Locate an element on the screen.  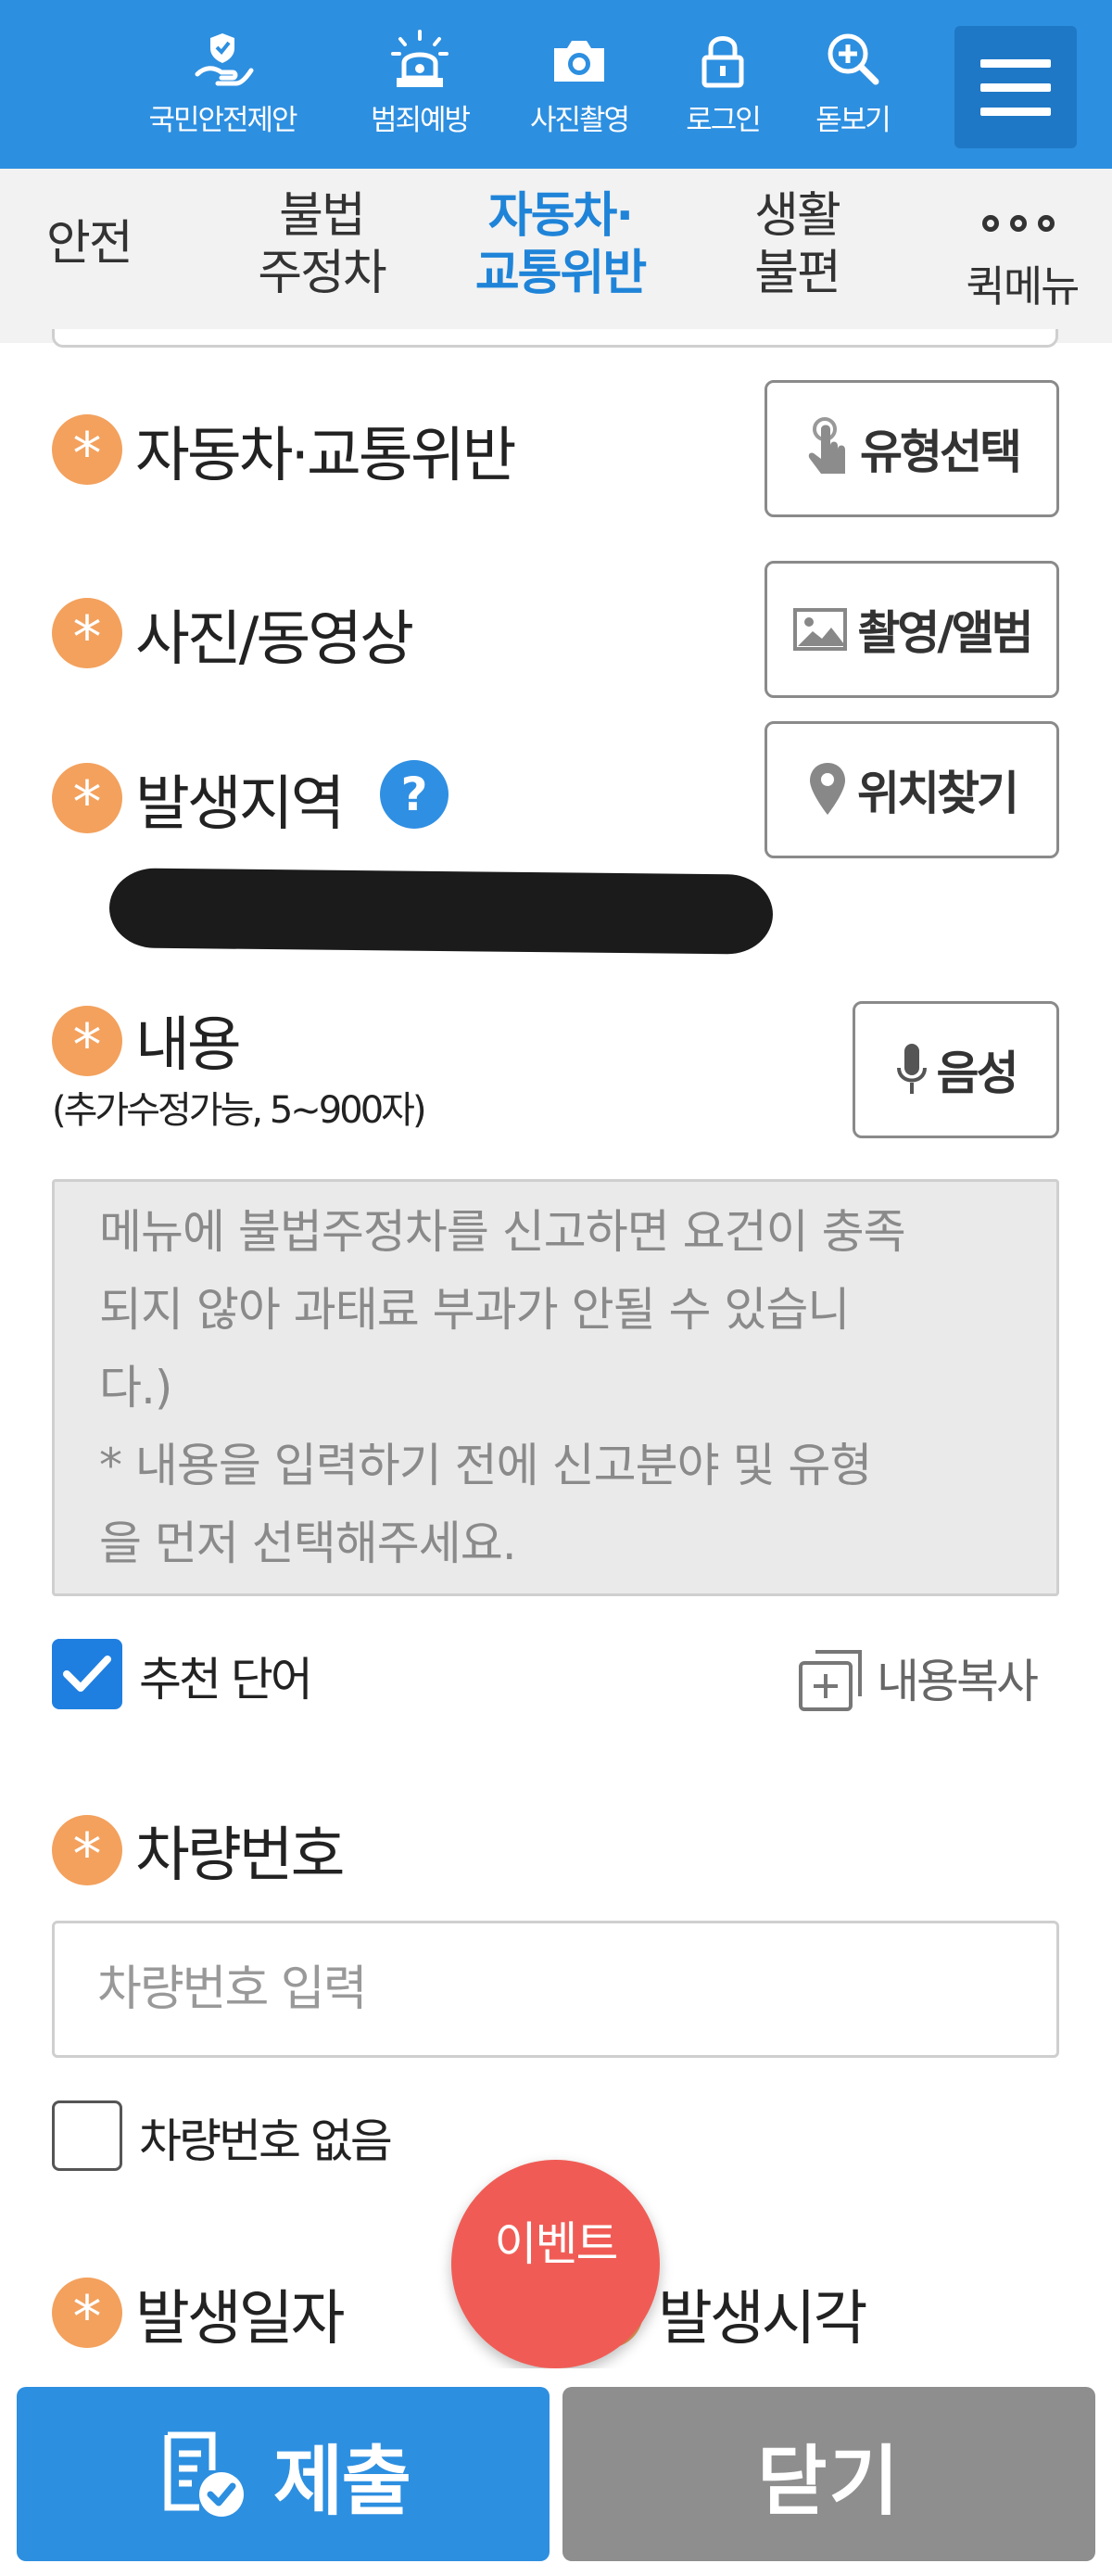
category-tabs: 안전 불법 주정차 자동차· 교통위반 생활 불편 퀵메뉴 is located at coordinates (556, 256).